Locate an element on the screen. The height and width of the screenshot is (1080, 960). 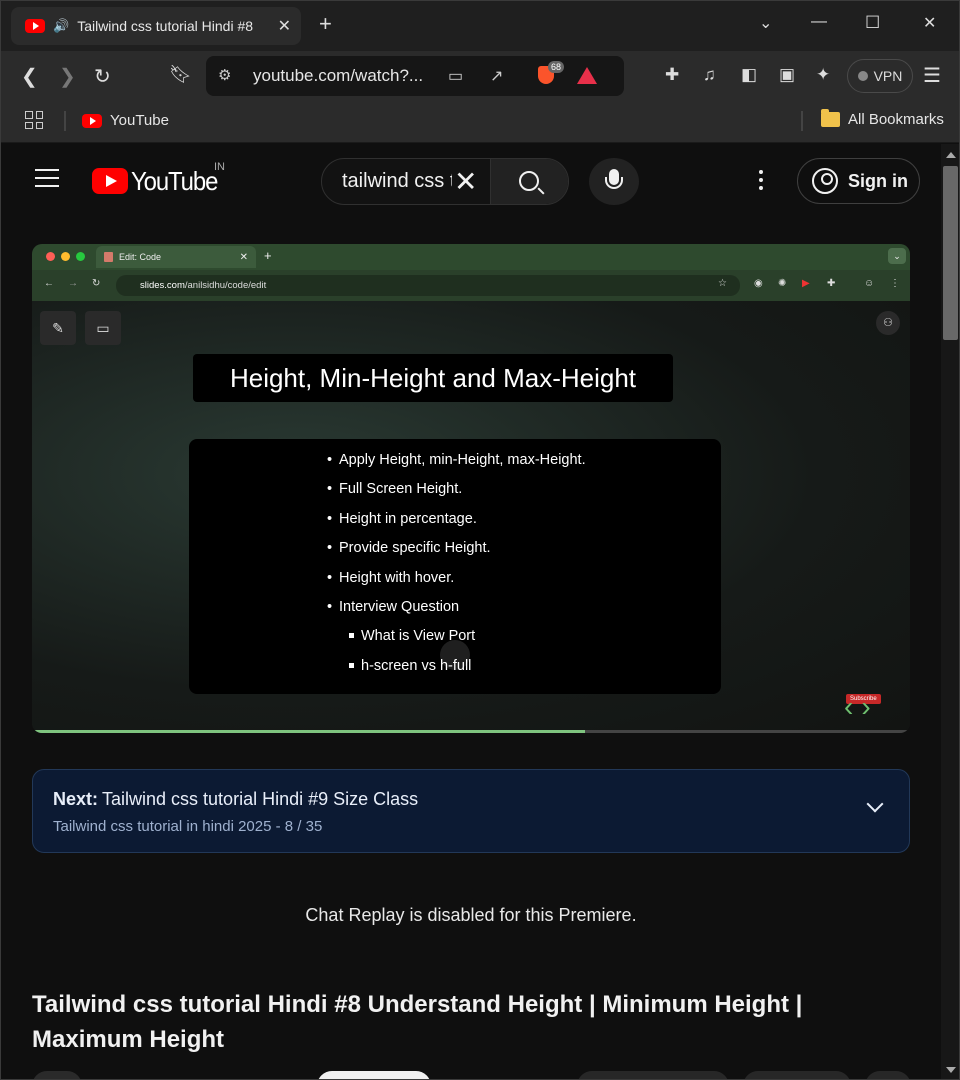
all-bookmarks: All Bookmarks is located at coordinates (882, 118).